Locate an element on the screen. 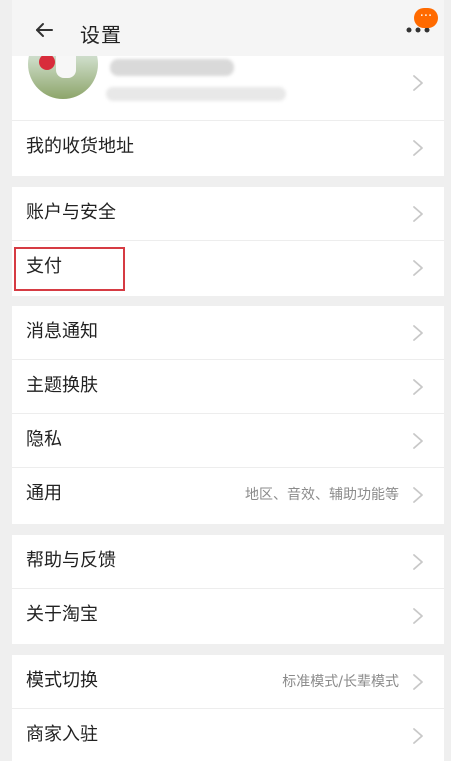 The height and width of the screenshot is (761, 451). settings-row-privacy: 隐私 is located at coordinates (228, 441).